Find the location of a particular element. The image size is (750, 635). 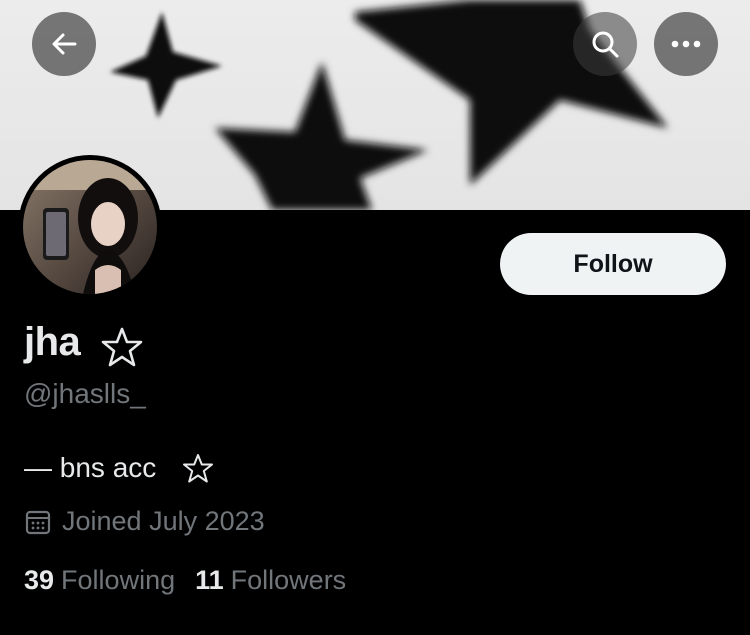

back-button is located at coordinates (64, 44).